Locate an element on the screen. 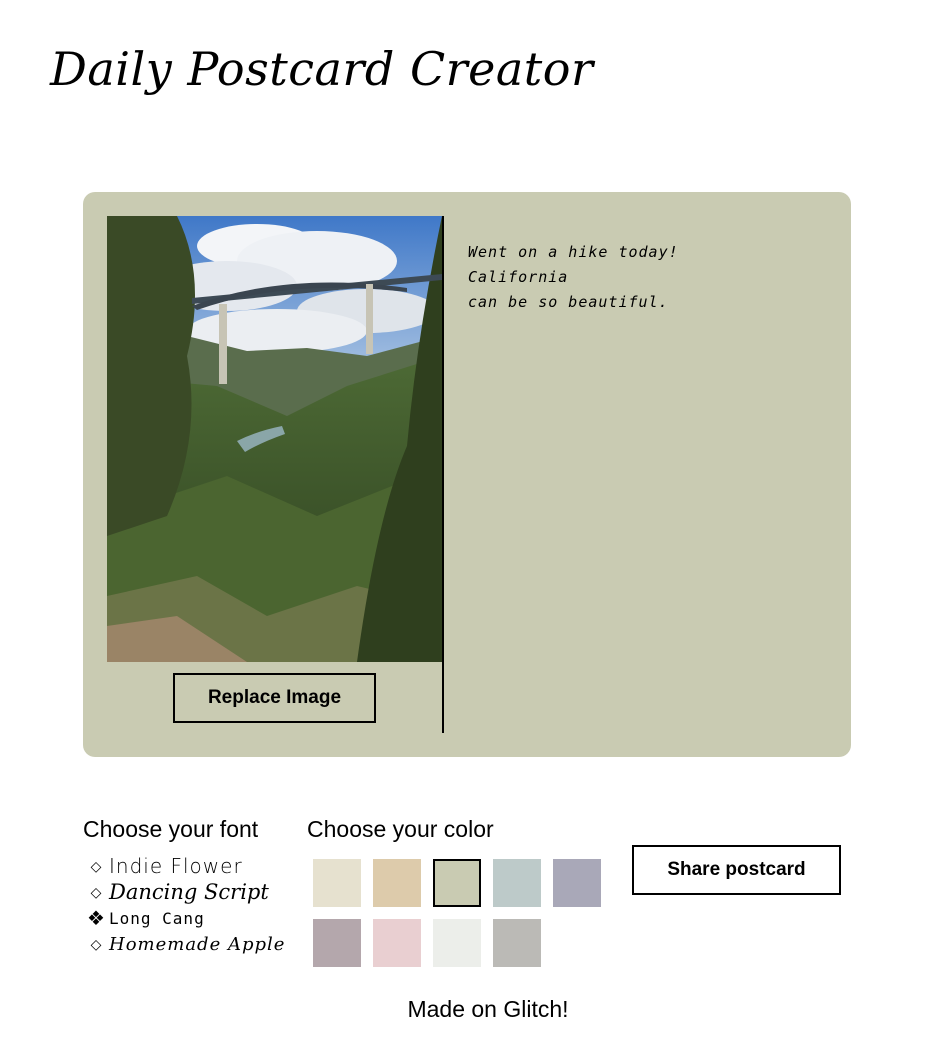 This screenshot has width=934, height=1043. font-chooser-heading: Choose your font is located at coordinates (171, 829).